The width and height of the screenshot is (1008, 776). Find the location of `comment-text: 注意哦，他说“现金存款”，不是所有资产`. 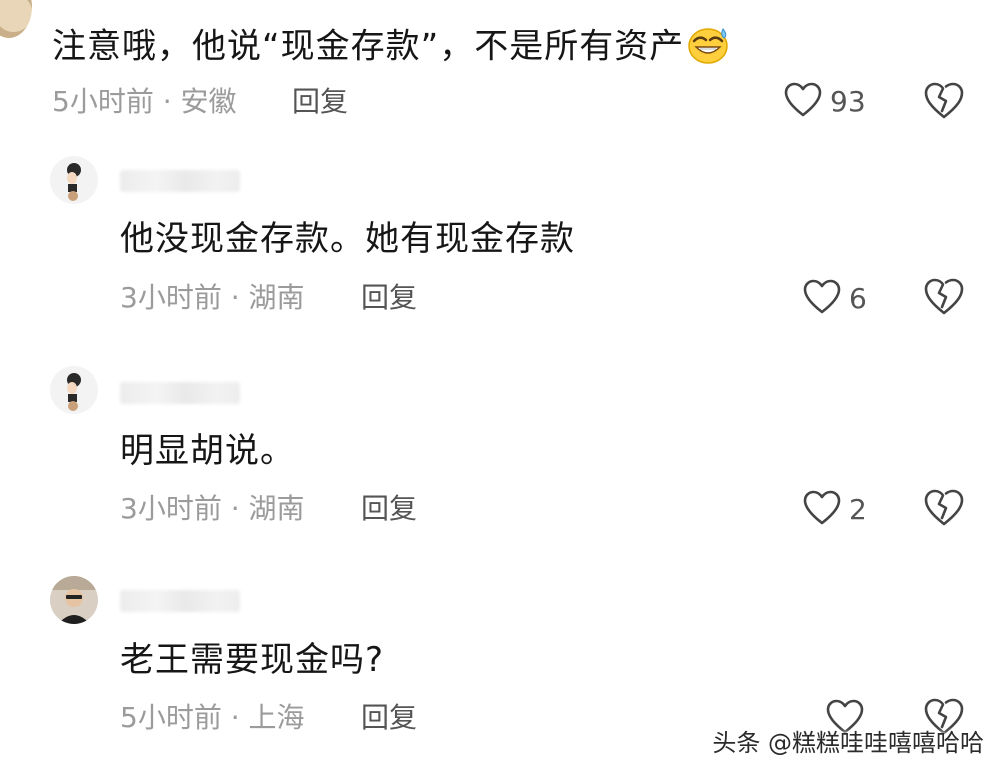

comment-text: 注意哦，他说“现金存款”，不是所有资产 is located at coordinates (391, 48).